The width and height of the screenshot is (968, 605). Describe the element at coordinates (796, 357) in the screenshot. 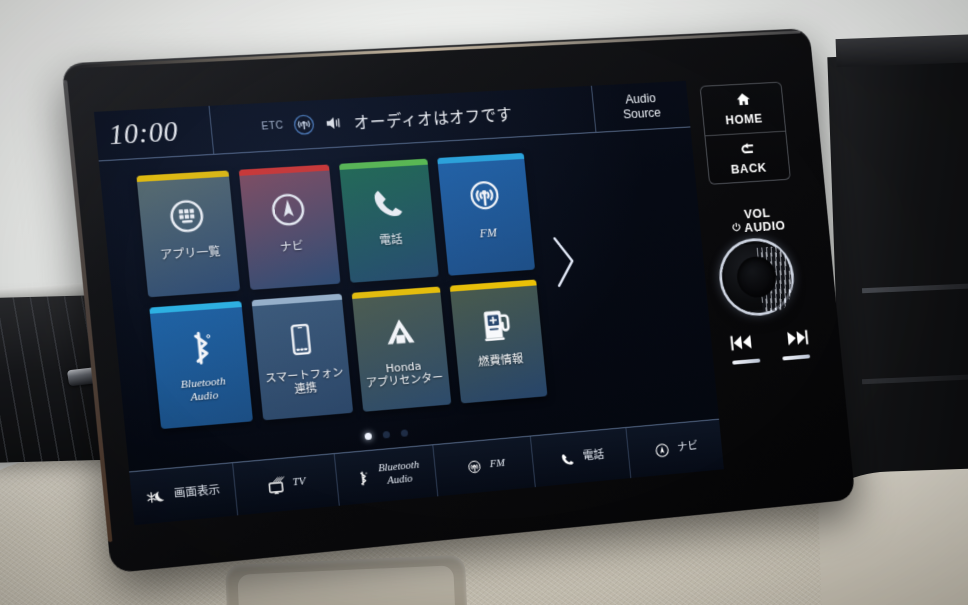

I see `next-track-underline` at that location.